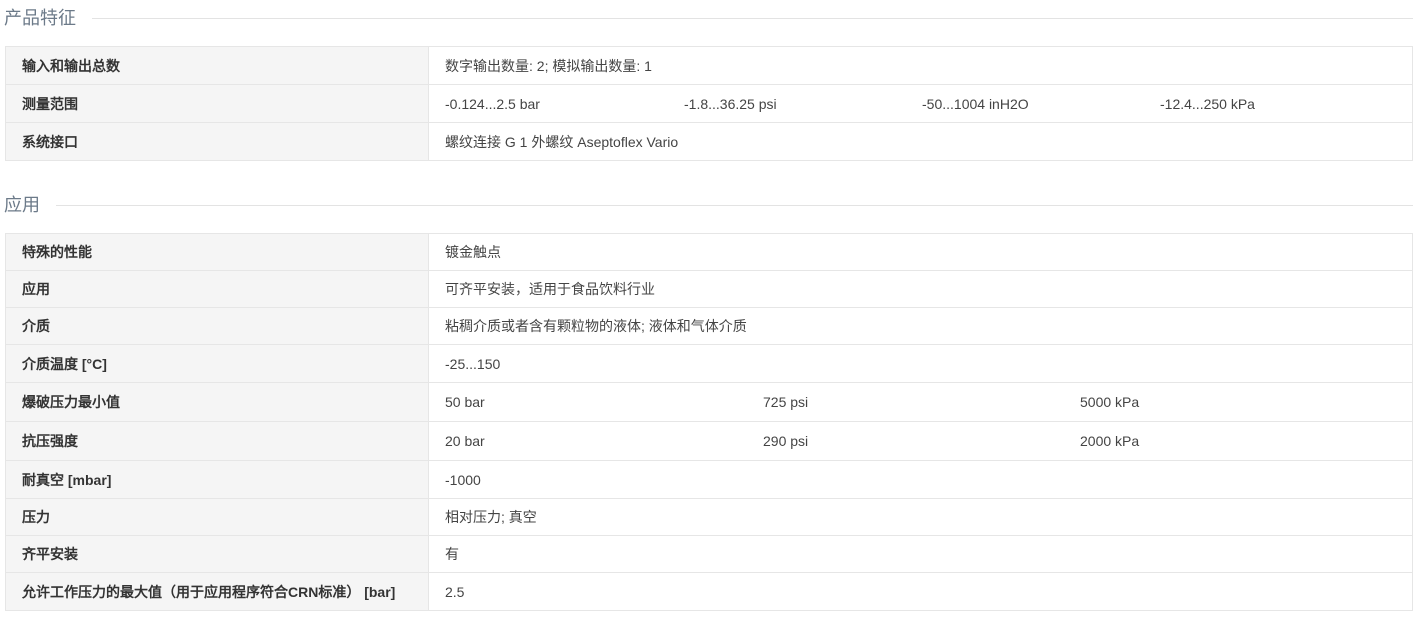 The width and height of the screenshot is (1421, 618). I want to click on table-row: 爆破压力最小值 50 bar 725 psi 5000 kPa, so click(709, 402).